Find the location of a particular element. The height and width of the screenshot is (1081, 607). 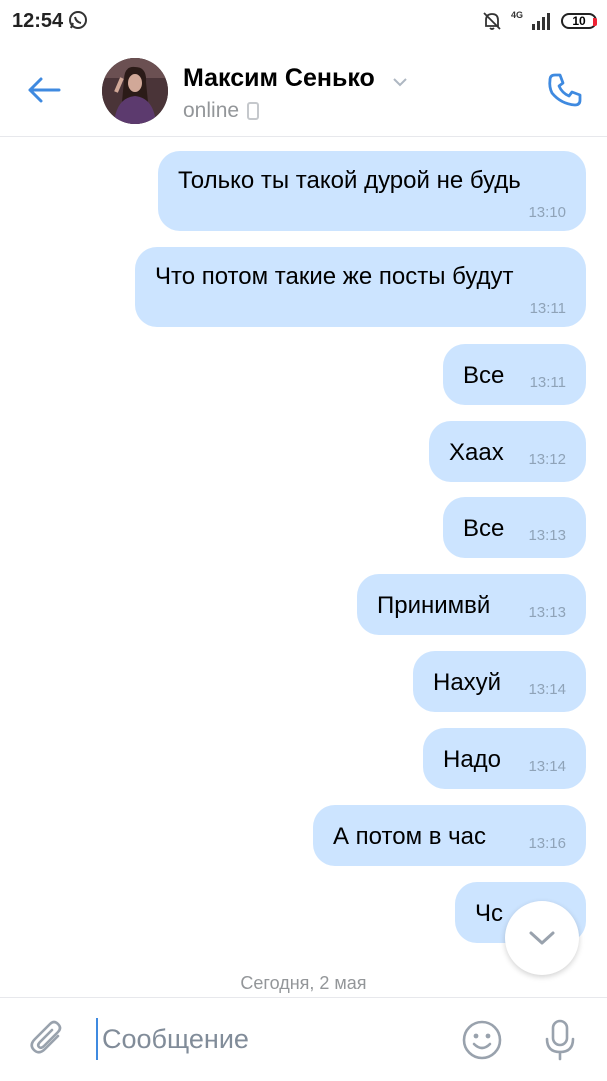

signal-icon is located at coordinates (541, 21).